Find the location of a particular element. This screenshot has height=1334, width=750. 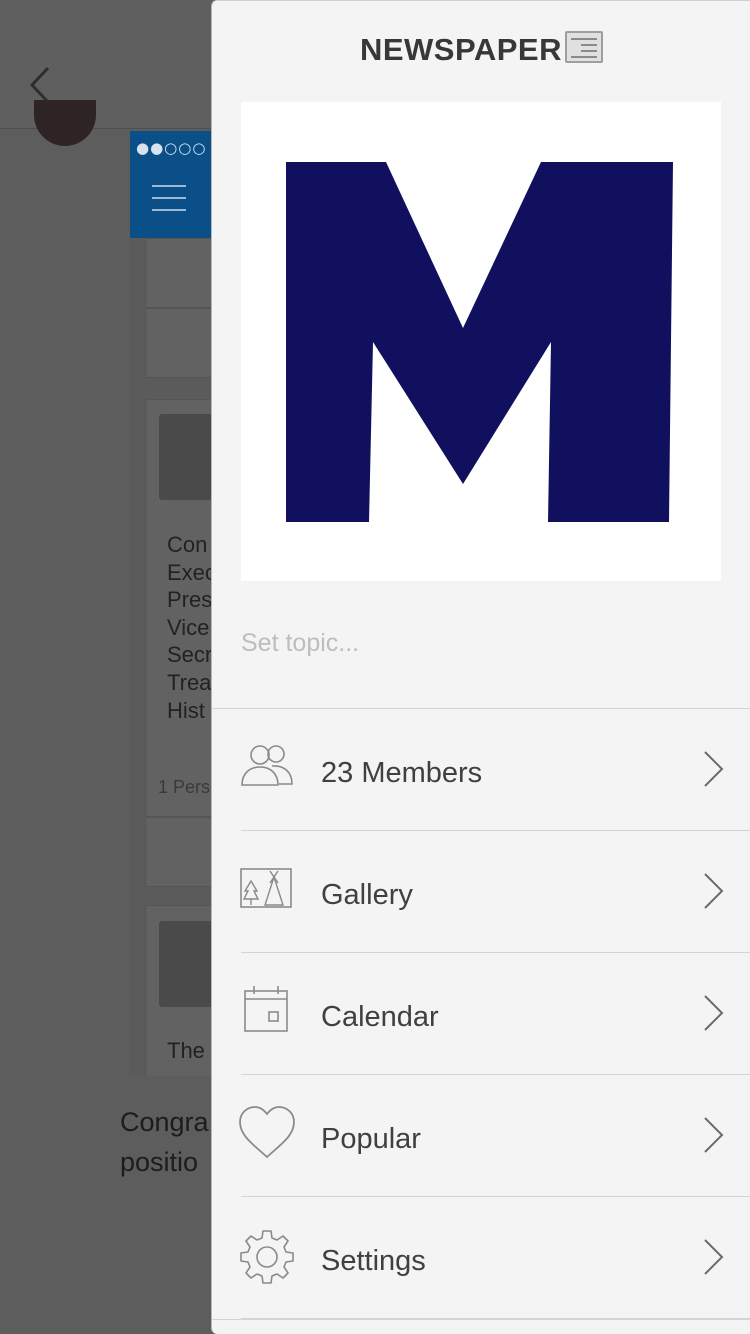

menu-item-calendar: Calendar is located at coordinates (481, 1014).